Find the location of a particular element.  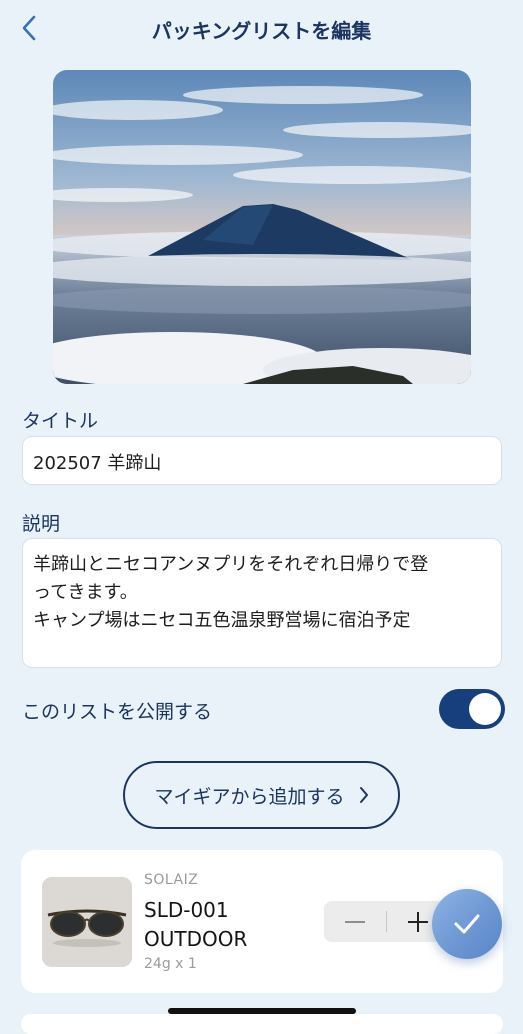

public-toggle-label: このリストを公開する is located at coordinates (117, 712).